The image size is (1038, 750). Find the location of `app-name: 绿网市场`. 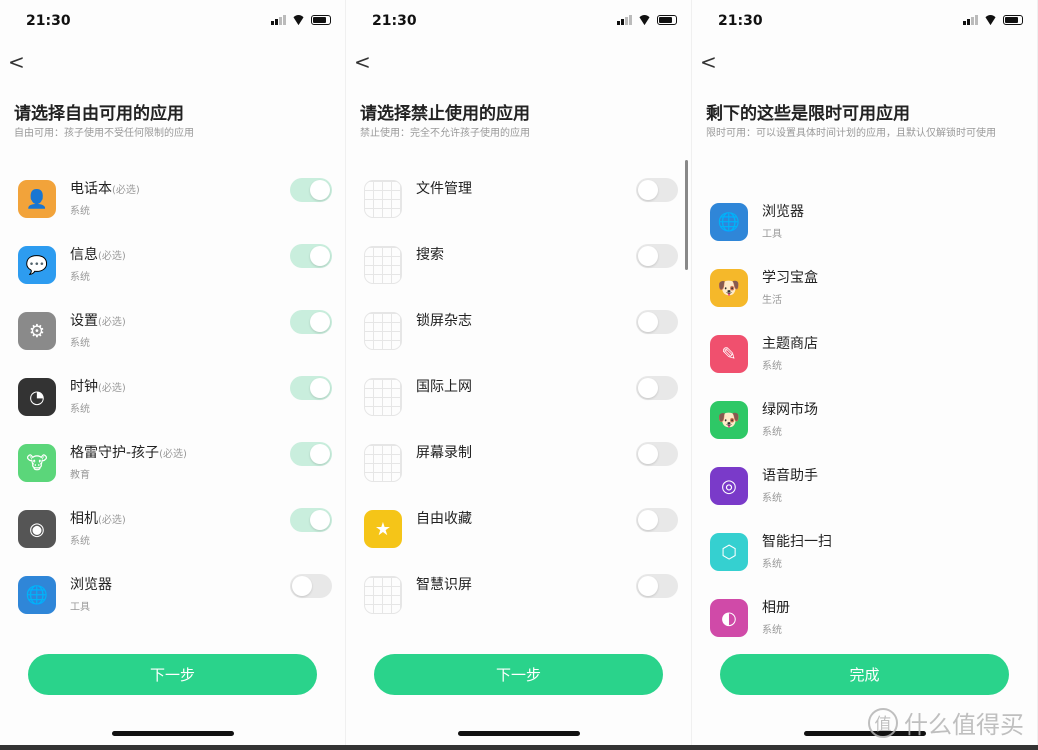

app-name: 绿网市场 is located at coordinates (790, 410).